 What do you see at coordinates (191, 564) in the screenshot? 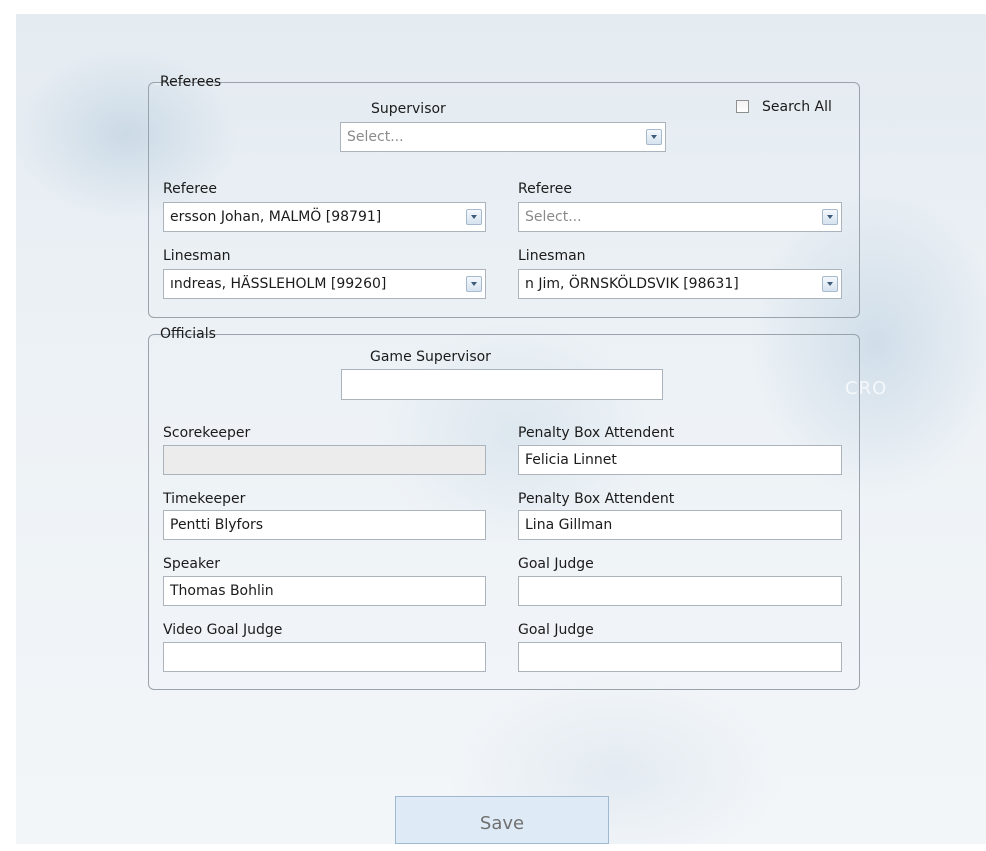
I see `speaker-label: Speaker` at bounding box center [191, 564].